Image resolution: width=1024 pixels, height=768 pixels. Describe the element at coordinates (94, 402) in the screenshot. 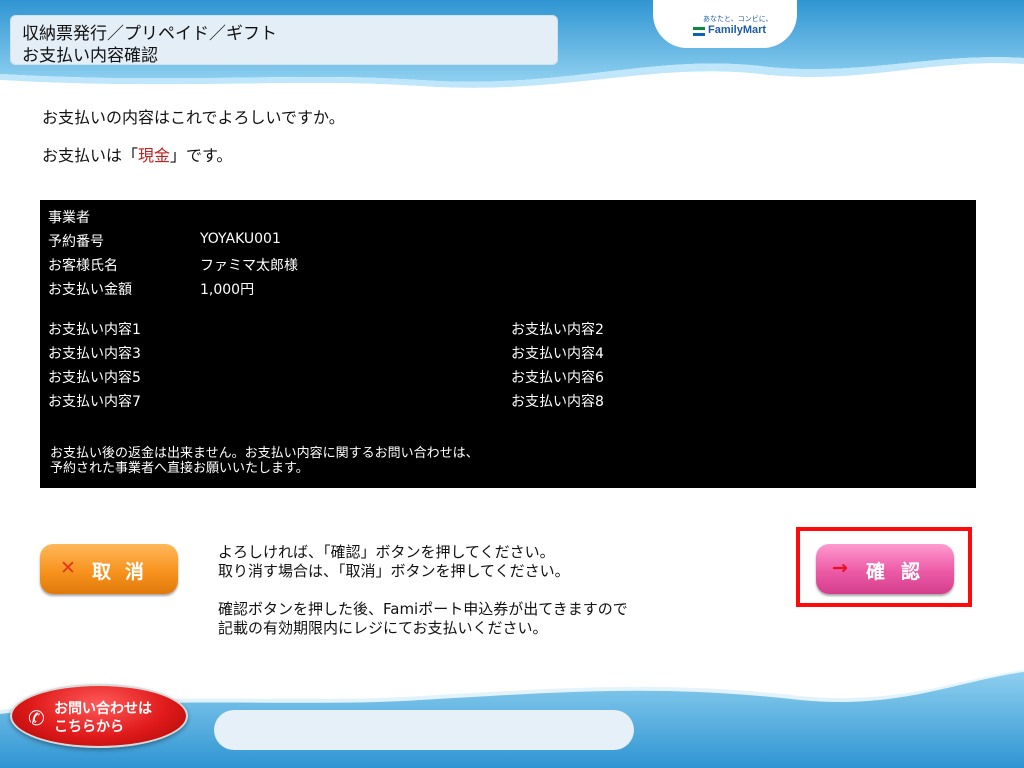

I see `payment-content-7: お支払い内容7` at that location.